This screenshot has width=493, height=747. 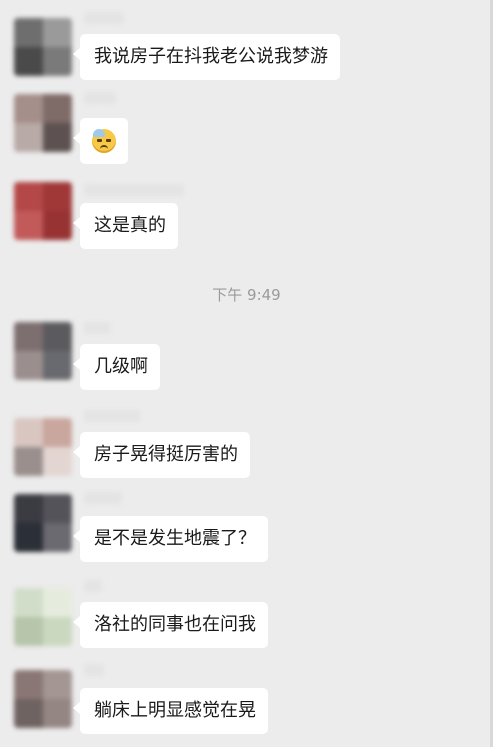 What do you see at coordinates (104, 147) in the screenshot?
I see `emoji-mouth` at bounding box center [104, 147].